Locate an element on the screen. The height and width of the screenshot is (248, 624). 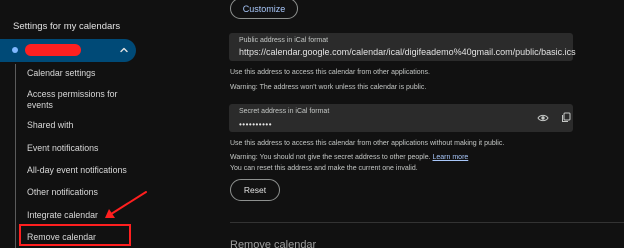
sidebar-item-access-permissions: Access permissions for events is located at coordinates (82, 100).